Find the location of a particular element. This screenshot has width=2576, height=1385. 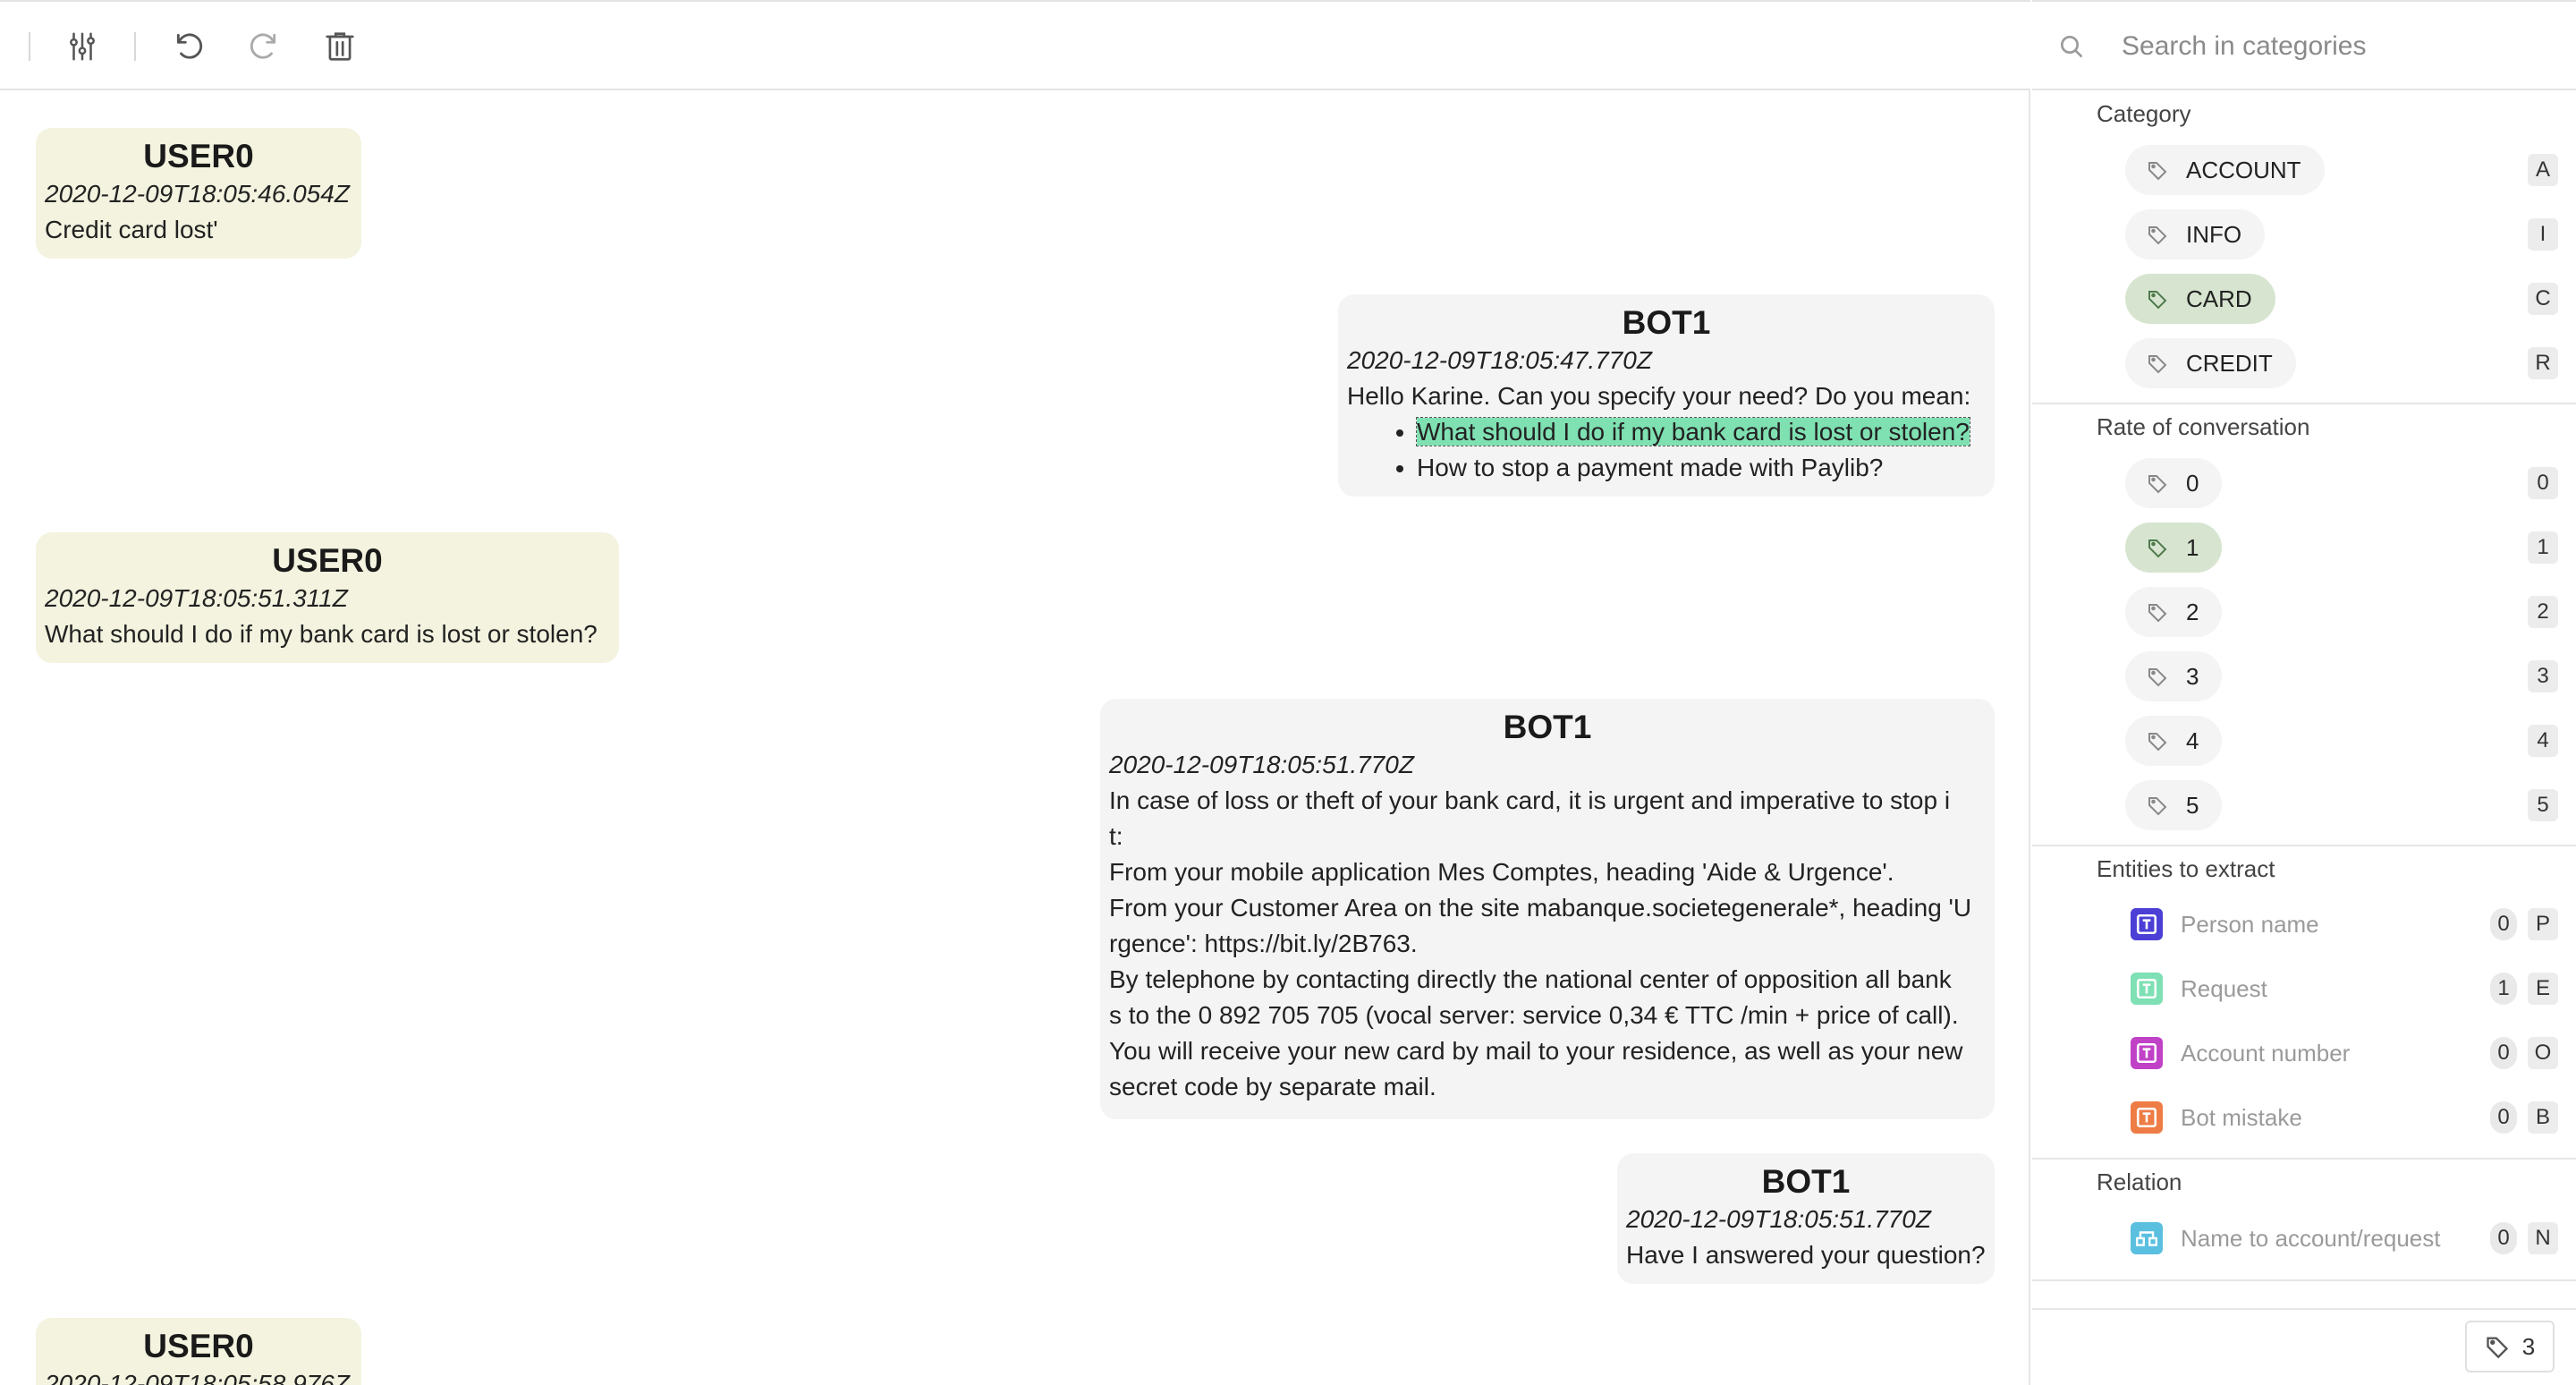

chip-rate-1: 1 is located at coordinates (2174, 548).